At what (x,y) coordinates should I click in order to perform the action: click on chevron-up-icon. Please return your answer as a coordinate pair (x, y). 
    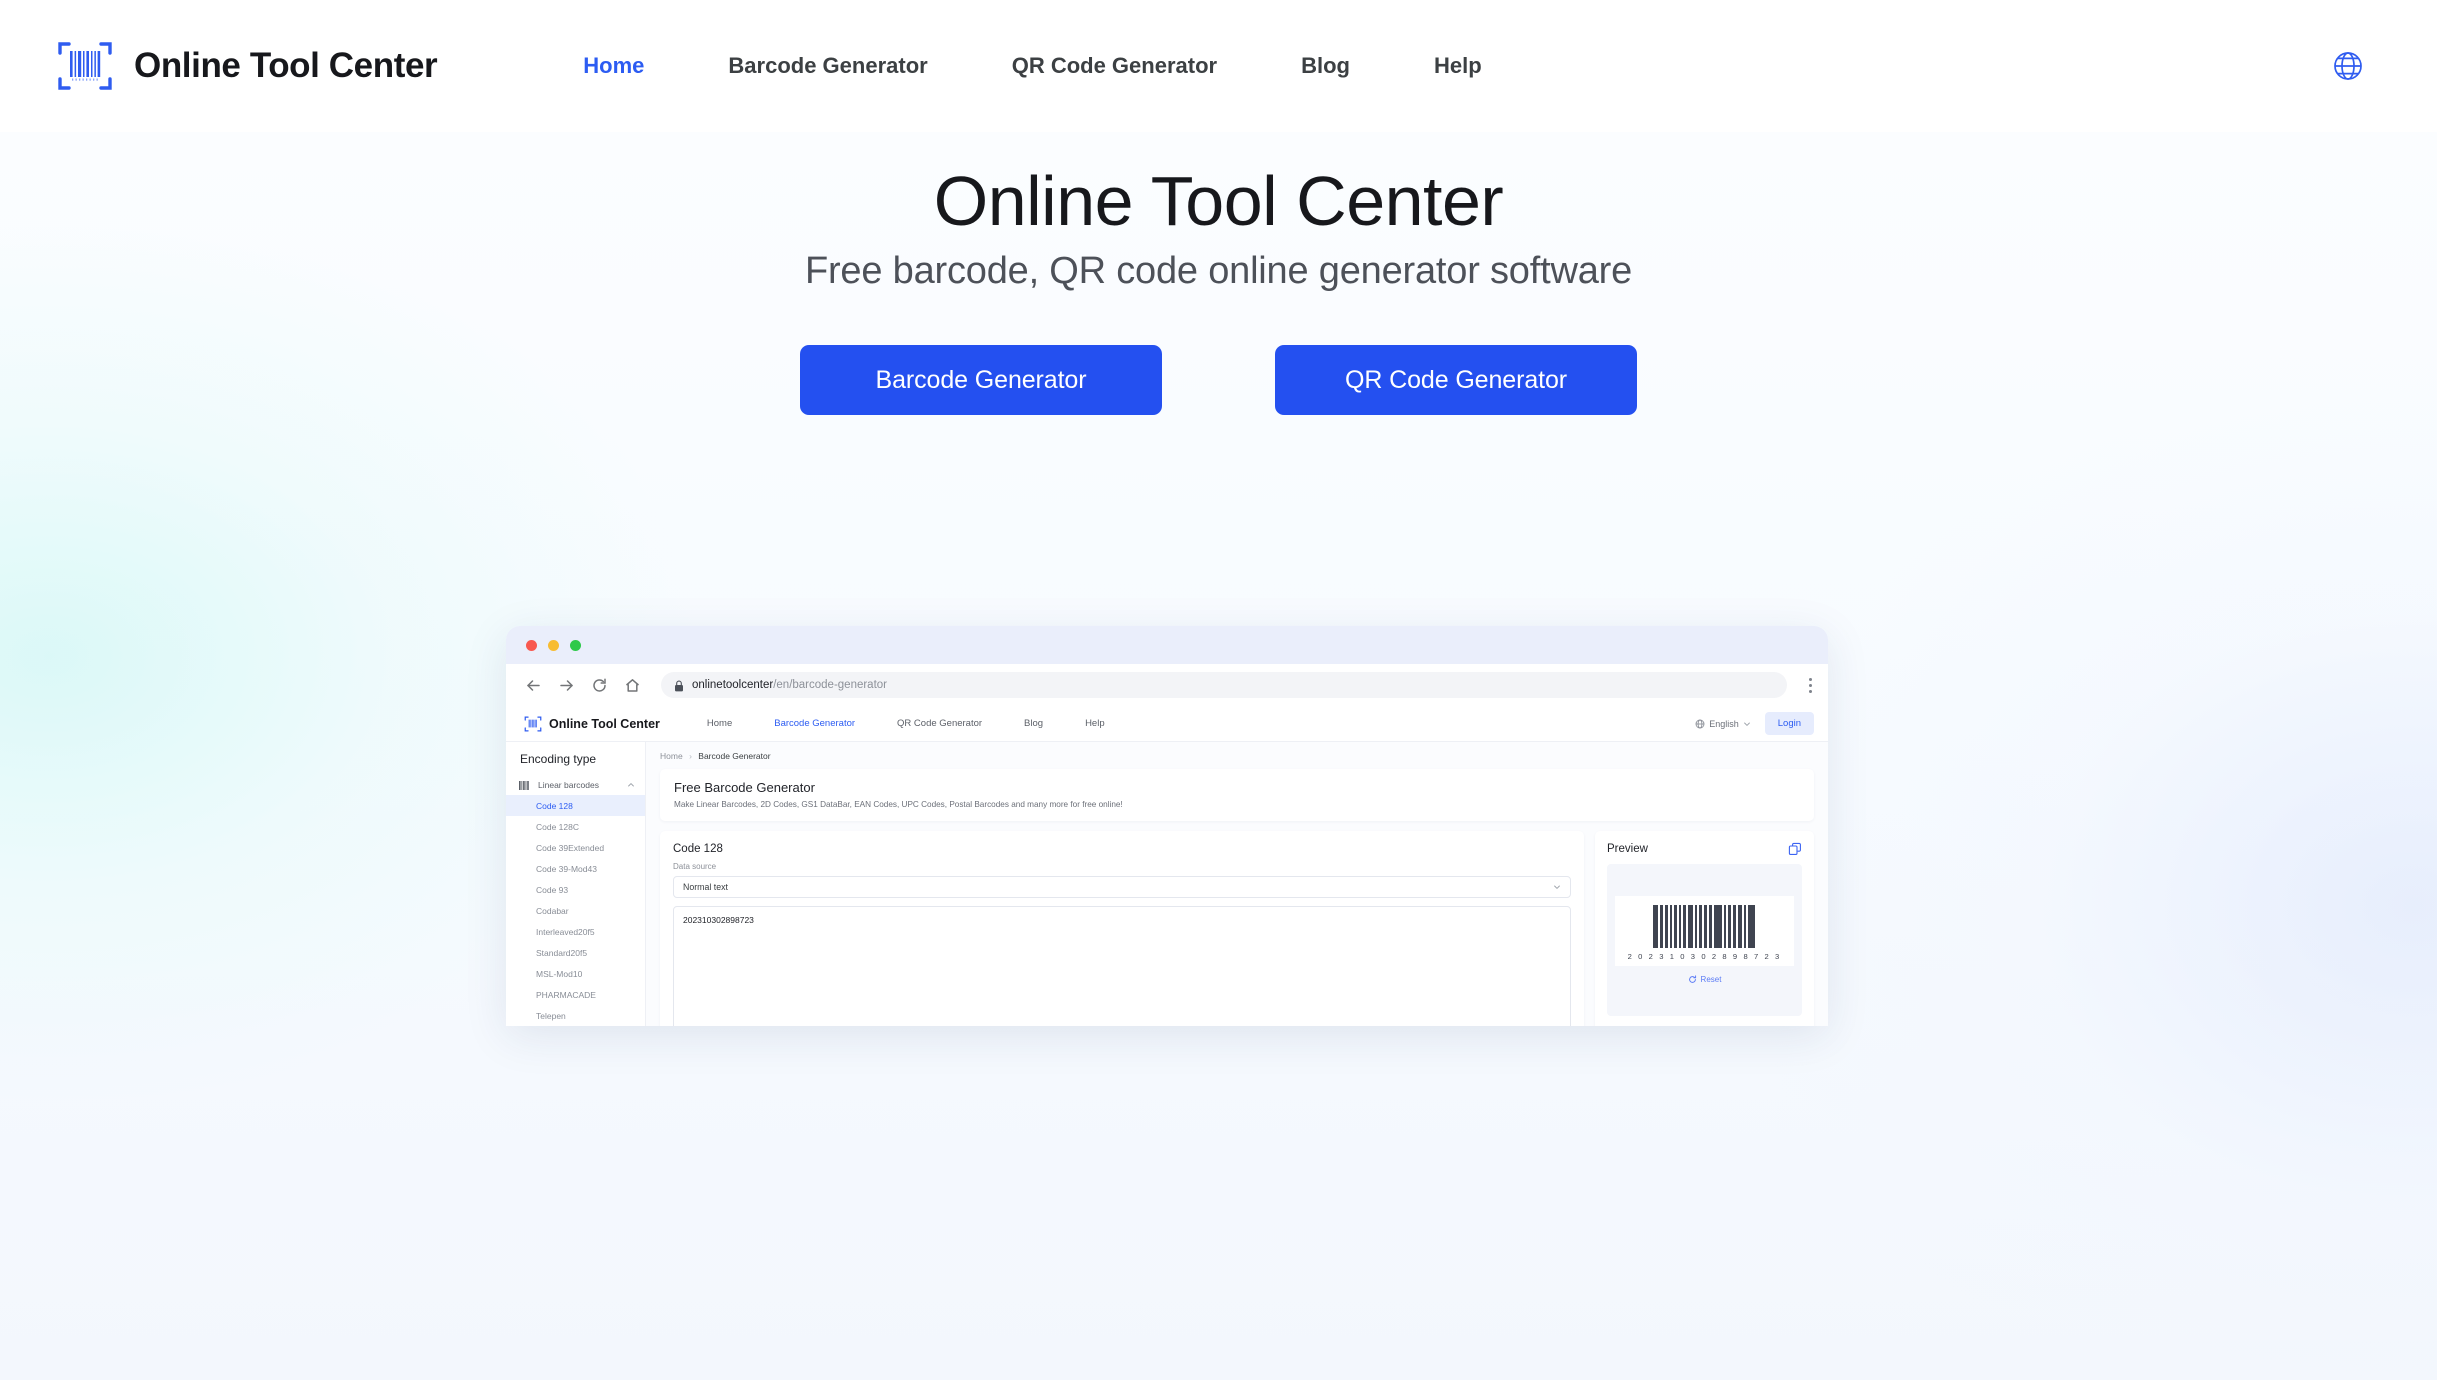
    Looking at the image, I should click on (631, 785).